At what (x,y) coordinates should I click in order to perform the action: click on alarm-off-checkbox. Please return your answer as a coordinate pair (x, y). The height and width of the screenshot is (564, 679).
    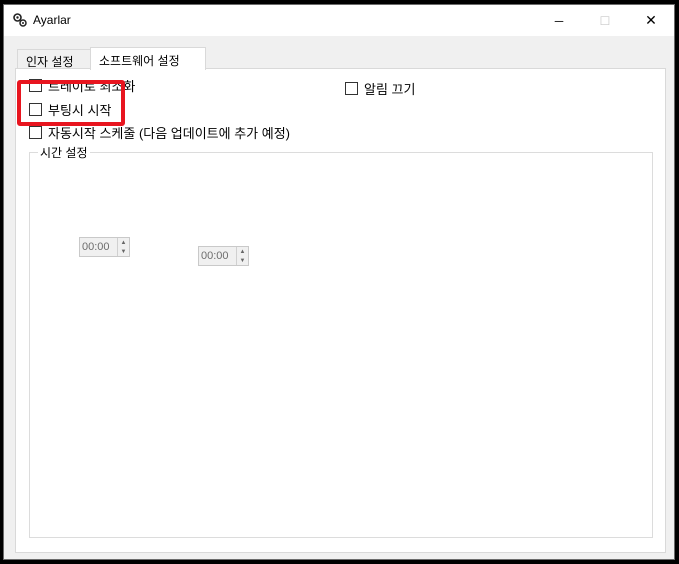
    Looking at the image, I should click on (351, 88).